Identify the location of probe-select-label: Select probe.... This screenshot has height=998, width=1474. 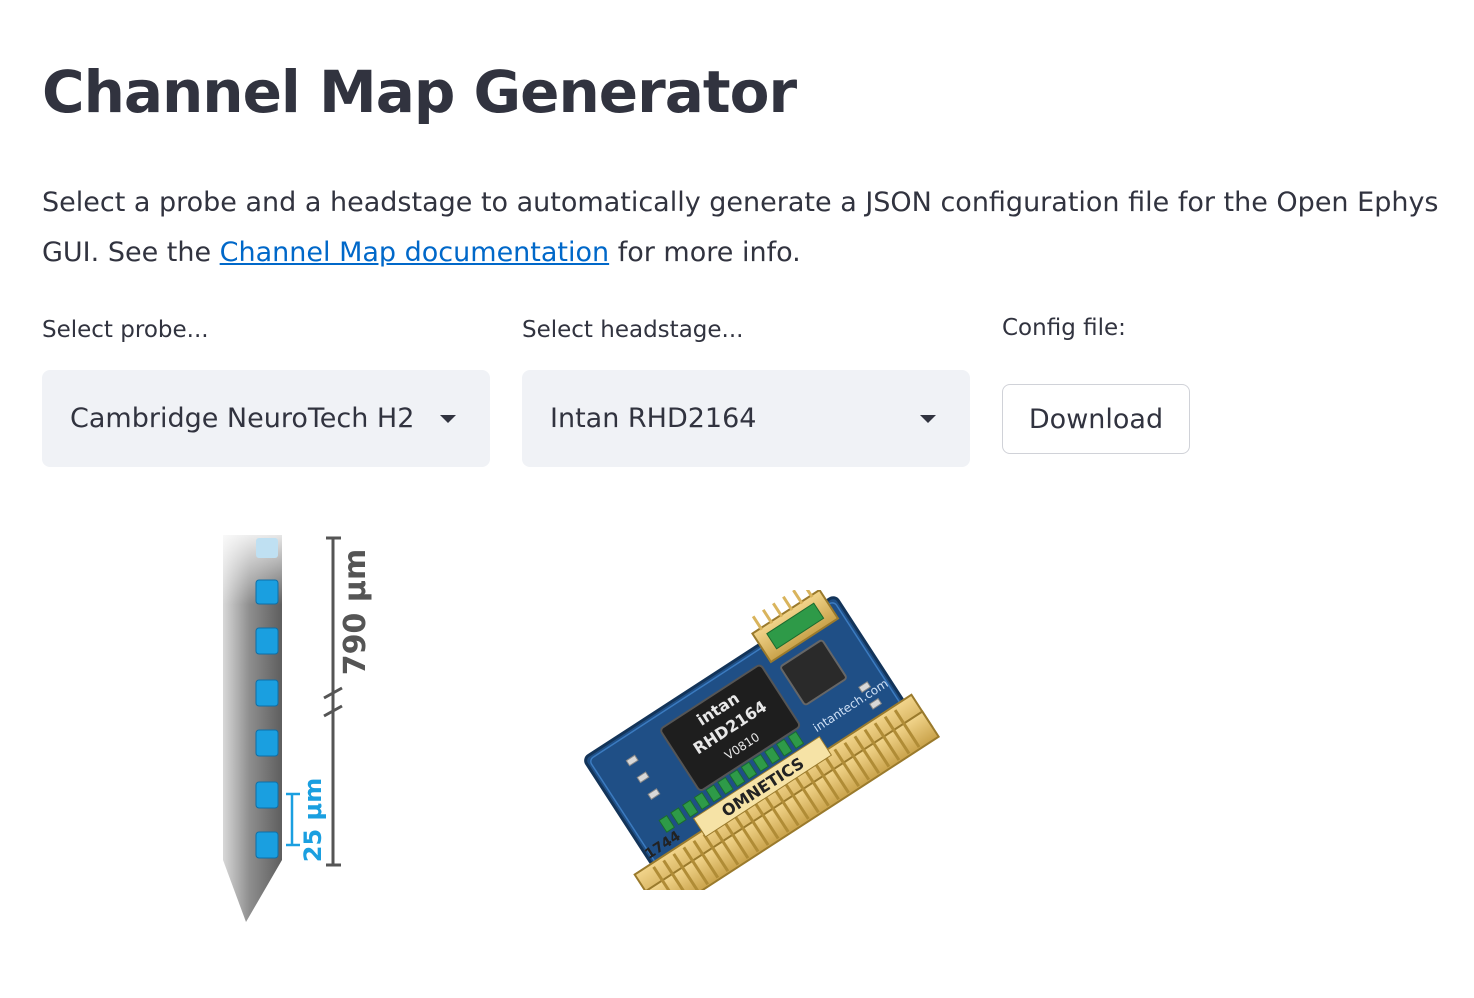
(125, 330).